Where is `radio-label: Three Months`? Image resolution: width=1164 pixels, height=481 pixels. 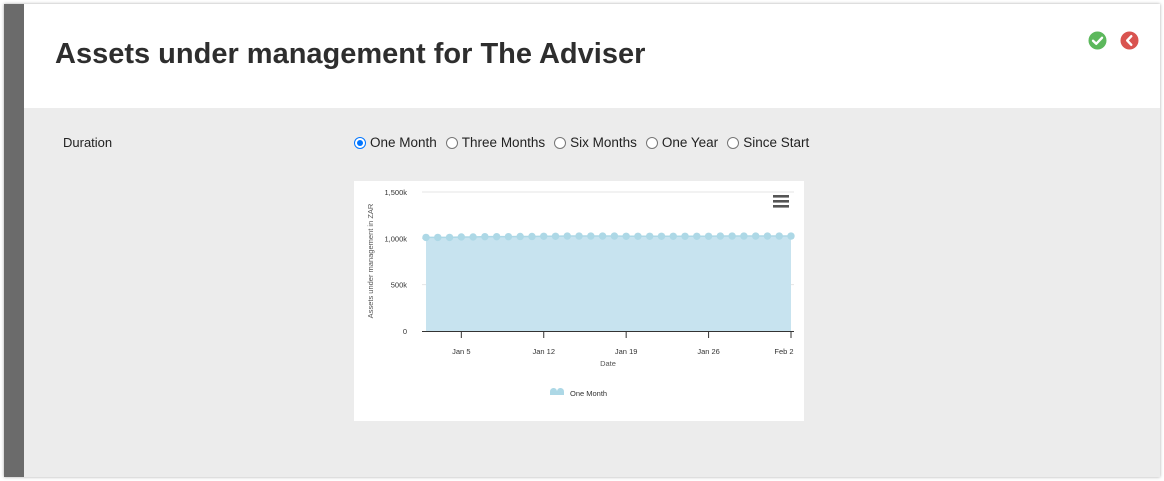 radio-label: Three Months is located at coordinates (503, 142).